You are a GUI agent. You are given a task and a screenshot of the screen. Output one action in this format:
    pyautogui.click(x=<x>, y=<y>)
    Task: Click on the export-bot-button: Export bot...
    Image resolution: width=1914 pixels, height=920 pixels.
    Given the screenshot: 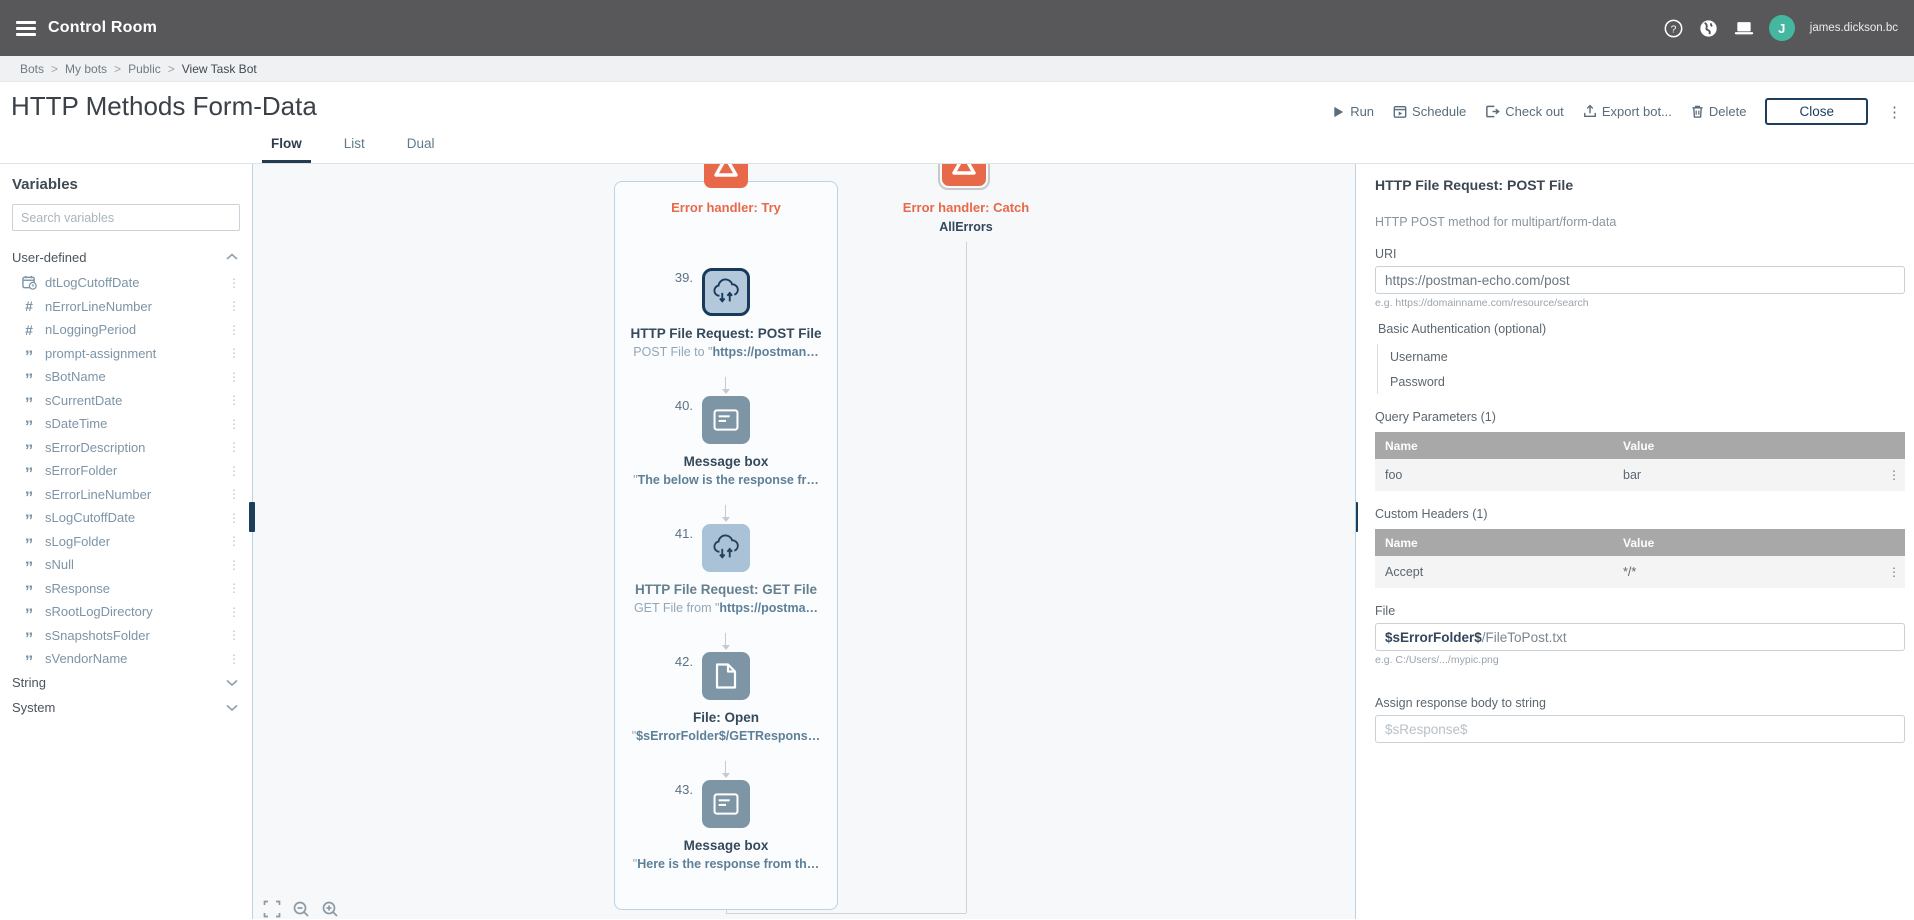 What is the action you would take?
    pyautogui.click(x=1627, y=111)
    